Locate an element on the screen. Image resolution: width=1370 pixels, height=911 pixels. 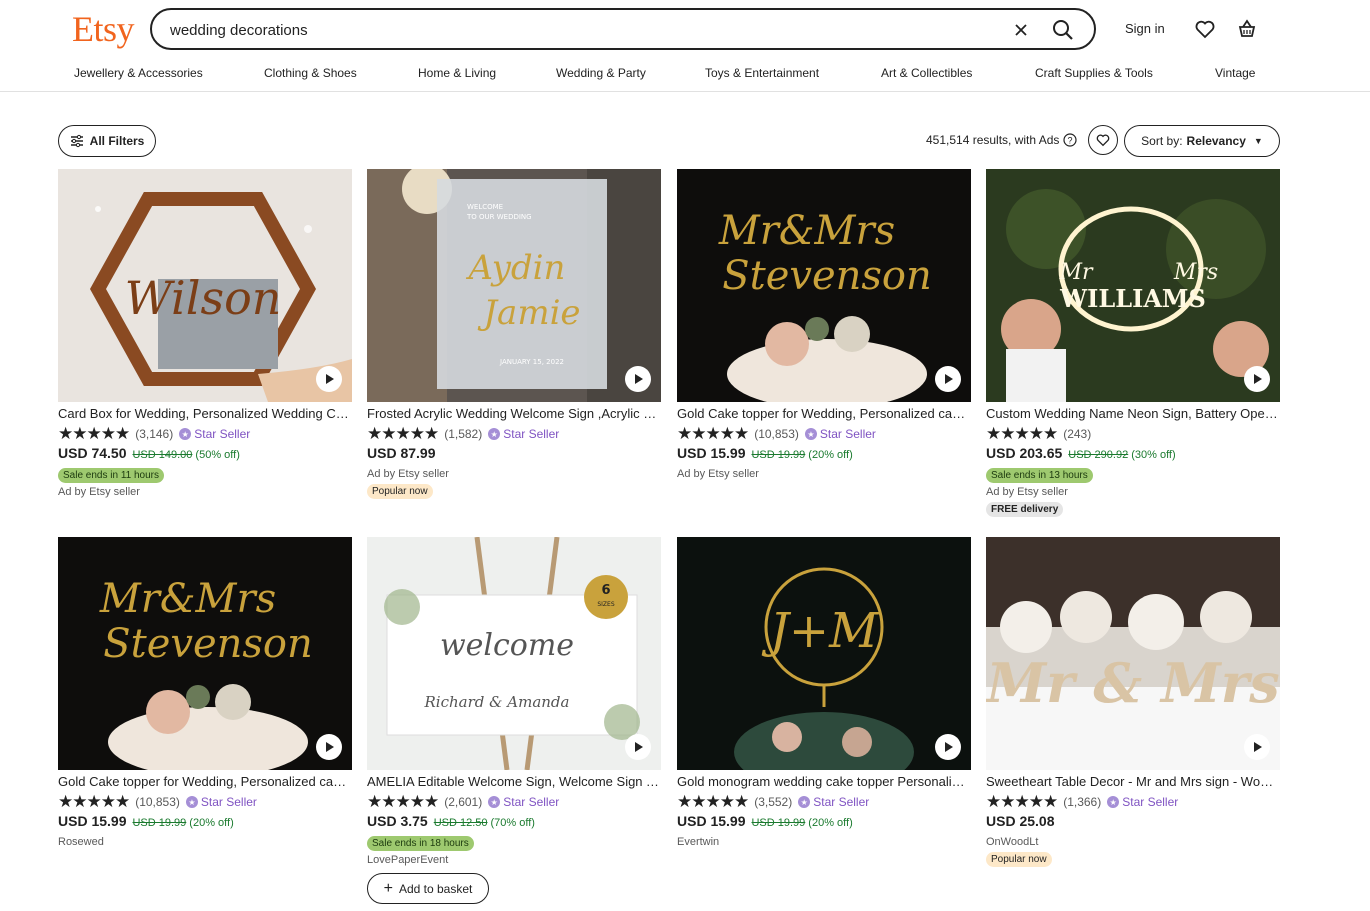
rating-count: (243) is located at coordinates (1077, 434).